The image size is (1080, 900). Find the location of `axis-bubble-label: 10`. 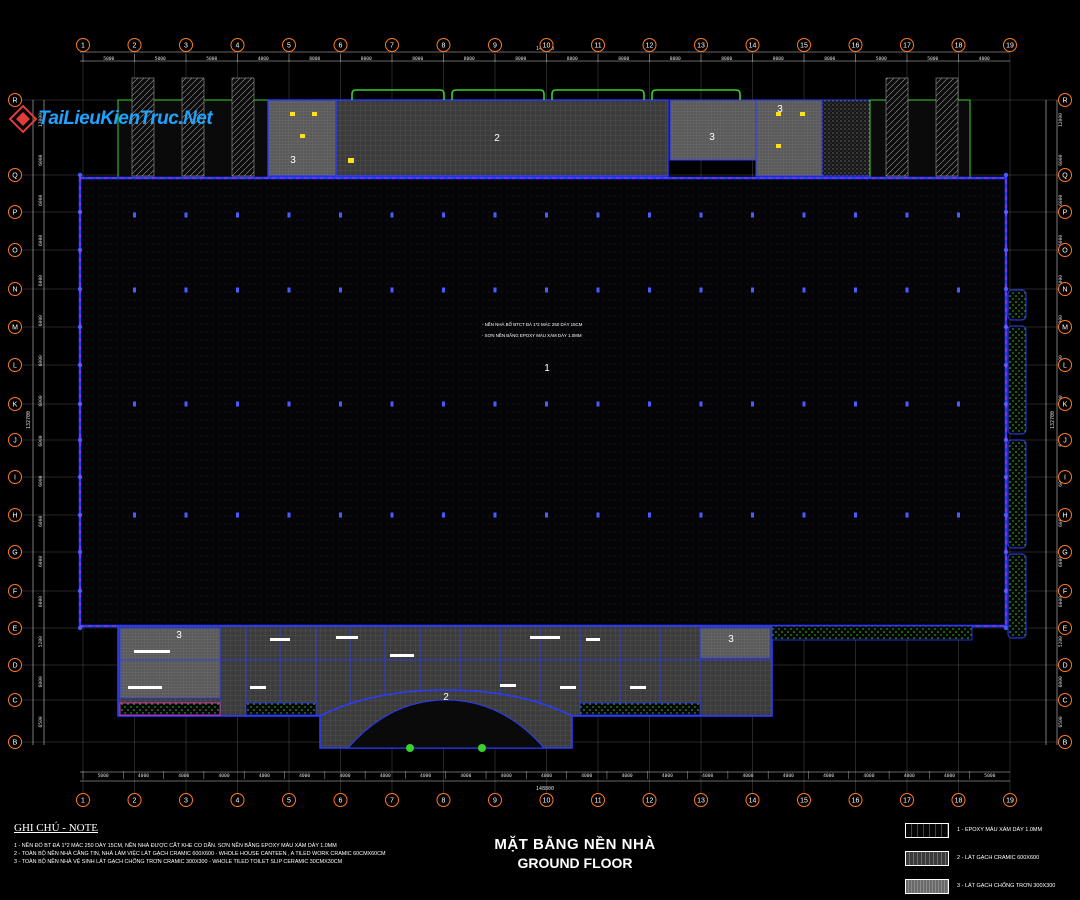

axis-bubble-label: 10 is located at coordinates (547, 801).